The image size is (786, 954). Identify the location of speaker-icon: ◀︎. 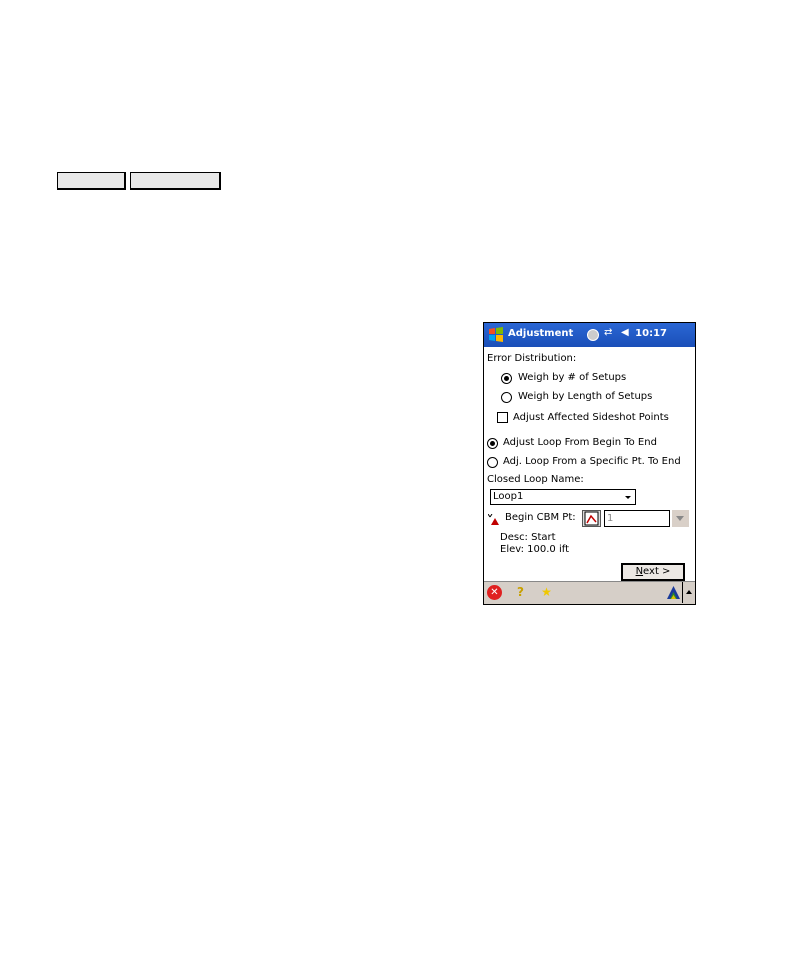
(625, 332).